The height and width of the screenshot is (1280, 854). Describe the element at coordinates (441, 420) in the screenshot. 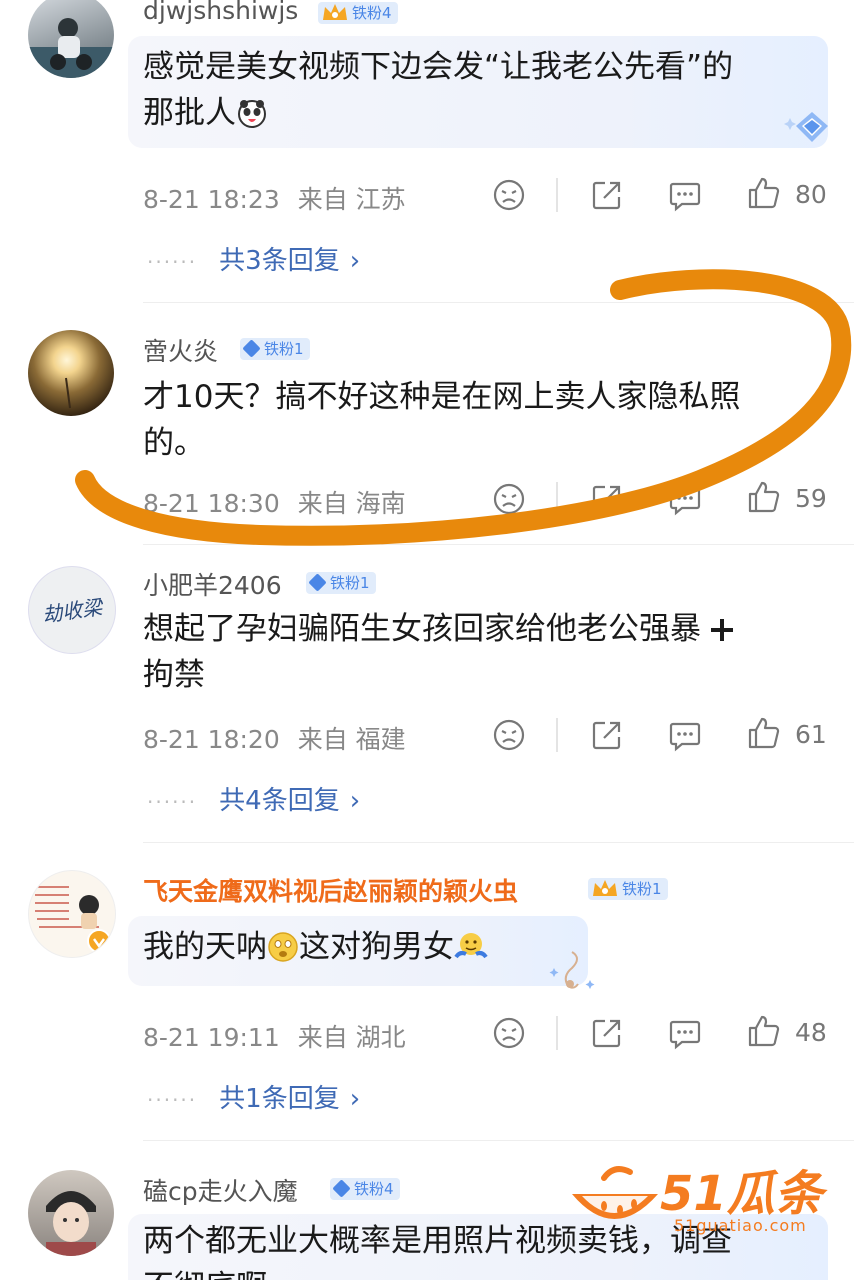

I see `comment-text: 才10天？搞不好这种是在网上卖人家隐私照 的。` at that location.